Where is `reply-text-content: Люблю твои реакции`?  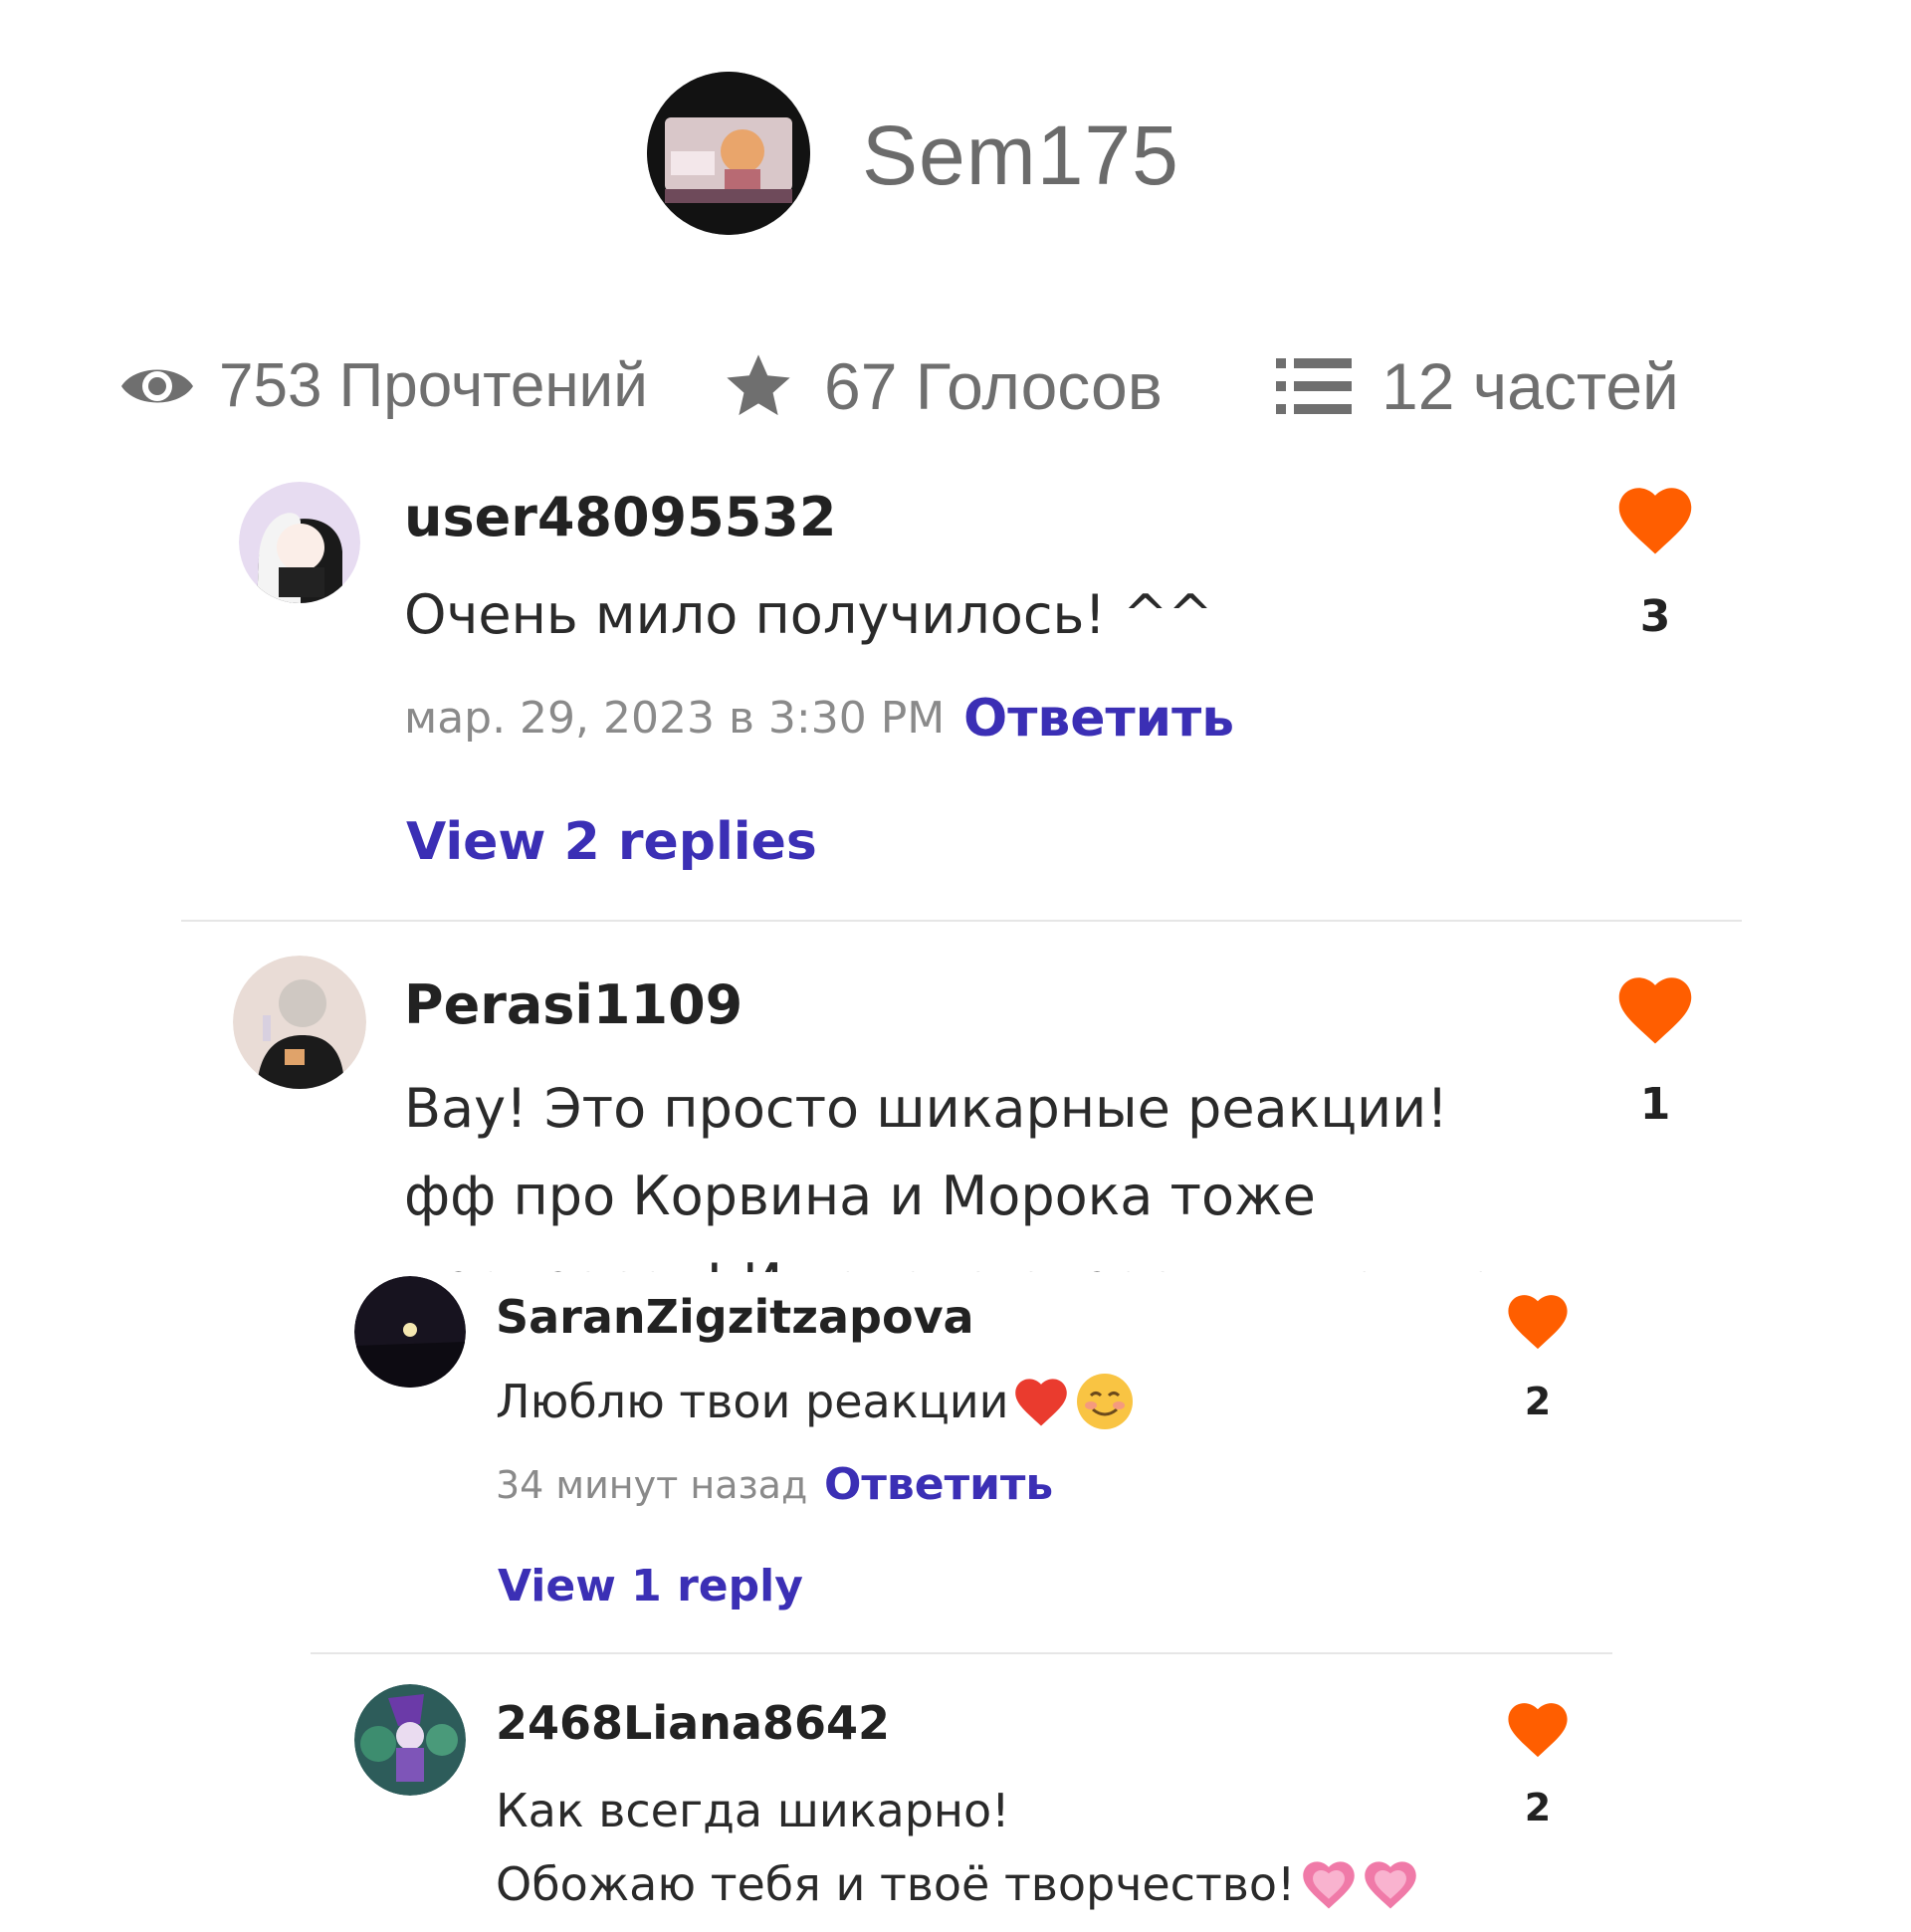
reply-text-content: Люблю твои реакции is located at coordinates (752, 1401).